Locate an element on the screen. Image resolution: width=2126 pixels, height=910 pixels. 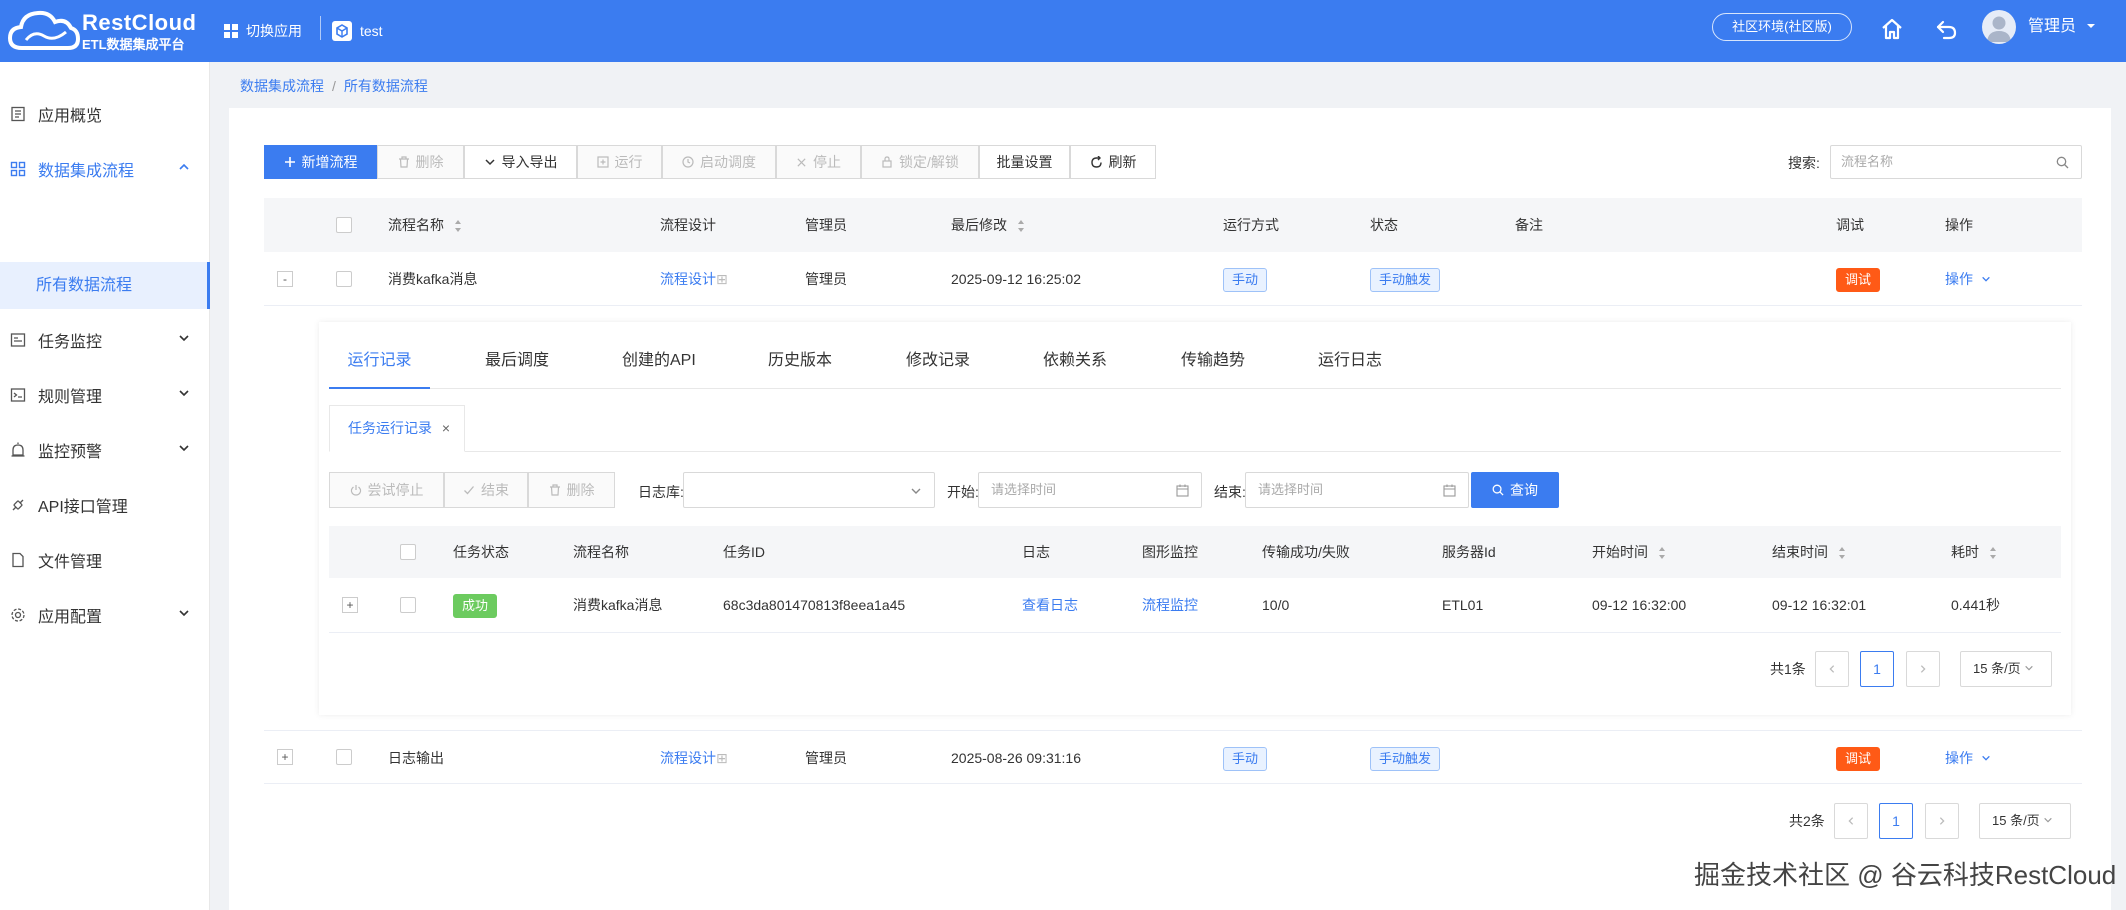
col-name: 流程名称 is located at coordinates (425, 225).